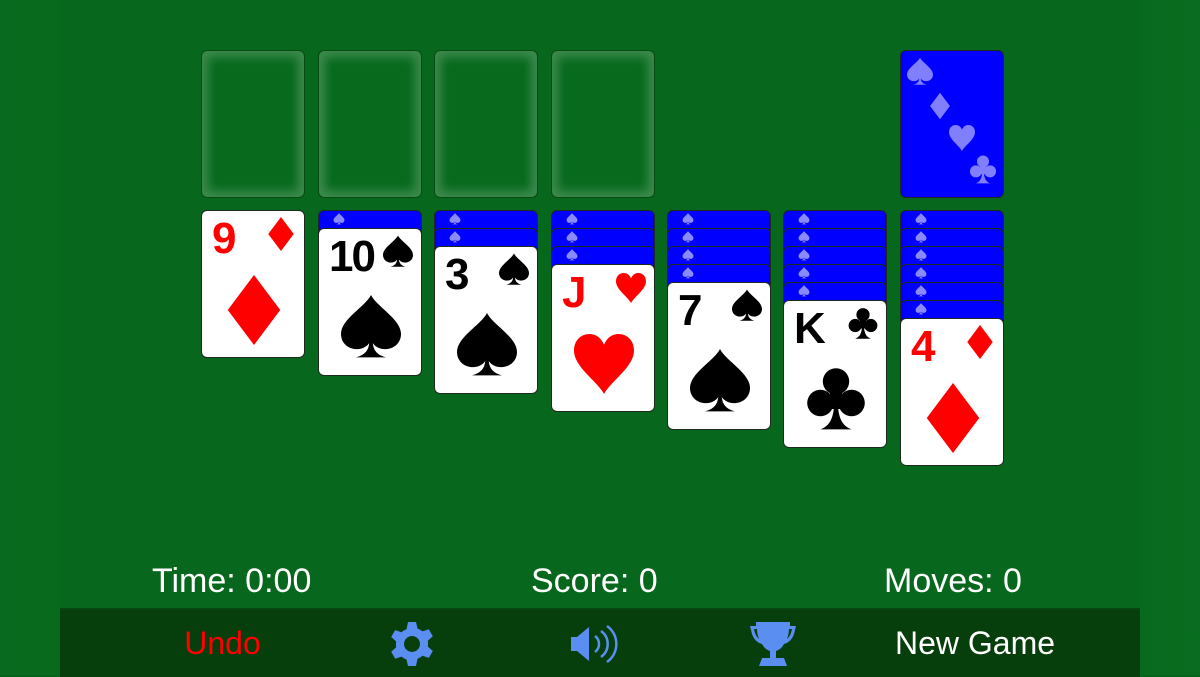 The height and width of the screenshot is (677, 1200). What do you see at coordinates (30, 337) in the screenshot?
I see `left-margin` at bounding box center [30, 337].